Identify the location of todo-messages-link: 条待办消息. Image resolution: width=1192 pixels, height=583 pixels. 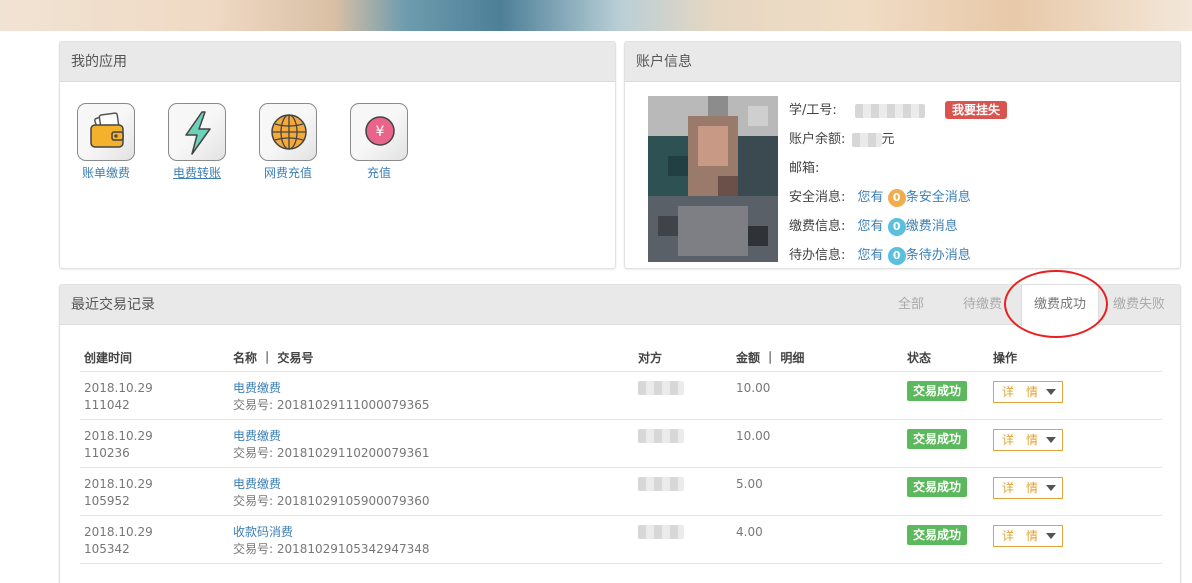
(938, 255).